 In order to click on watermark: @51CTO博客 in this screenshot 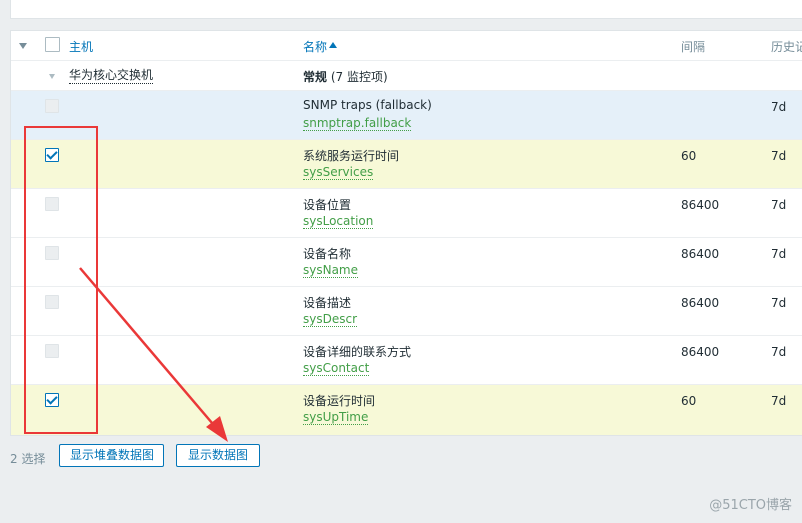, I will do `click(750, 505)`.